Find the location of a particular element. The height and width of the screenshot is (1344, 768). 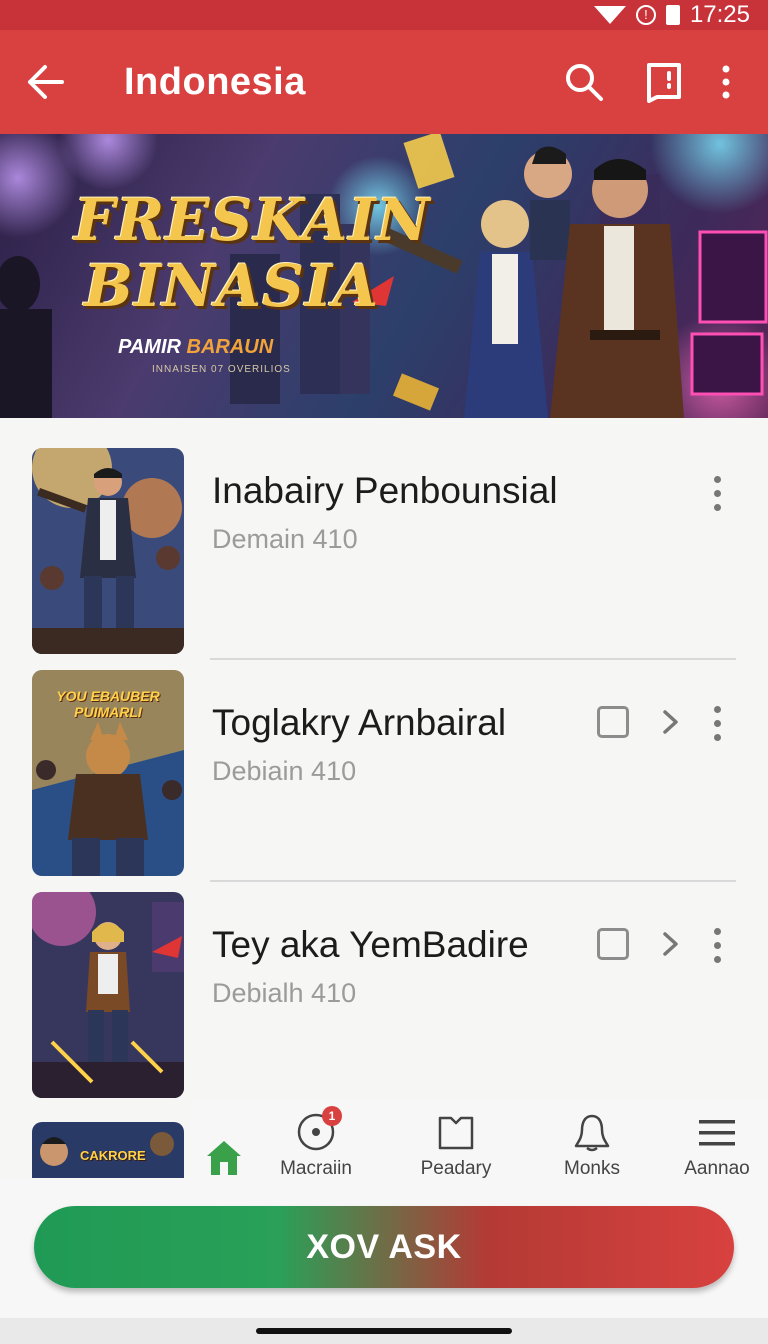

list-item-thumbnail: CAKRORE is located at coordinates (108, 1150).